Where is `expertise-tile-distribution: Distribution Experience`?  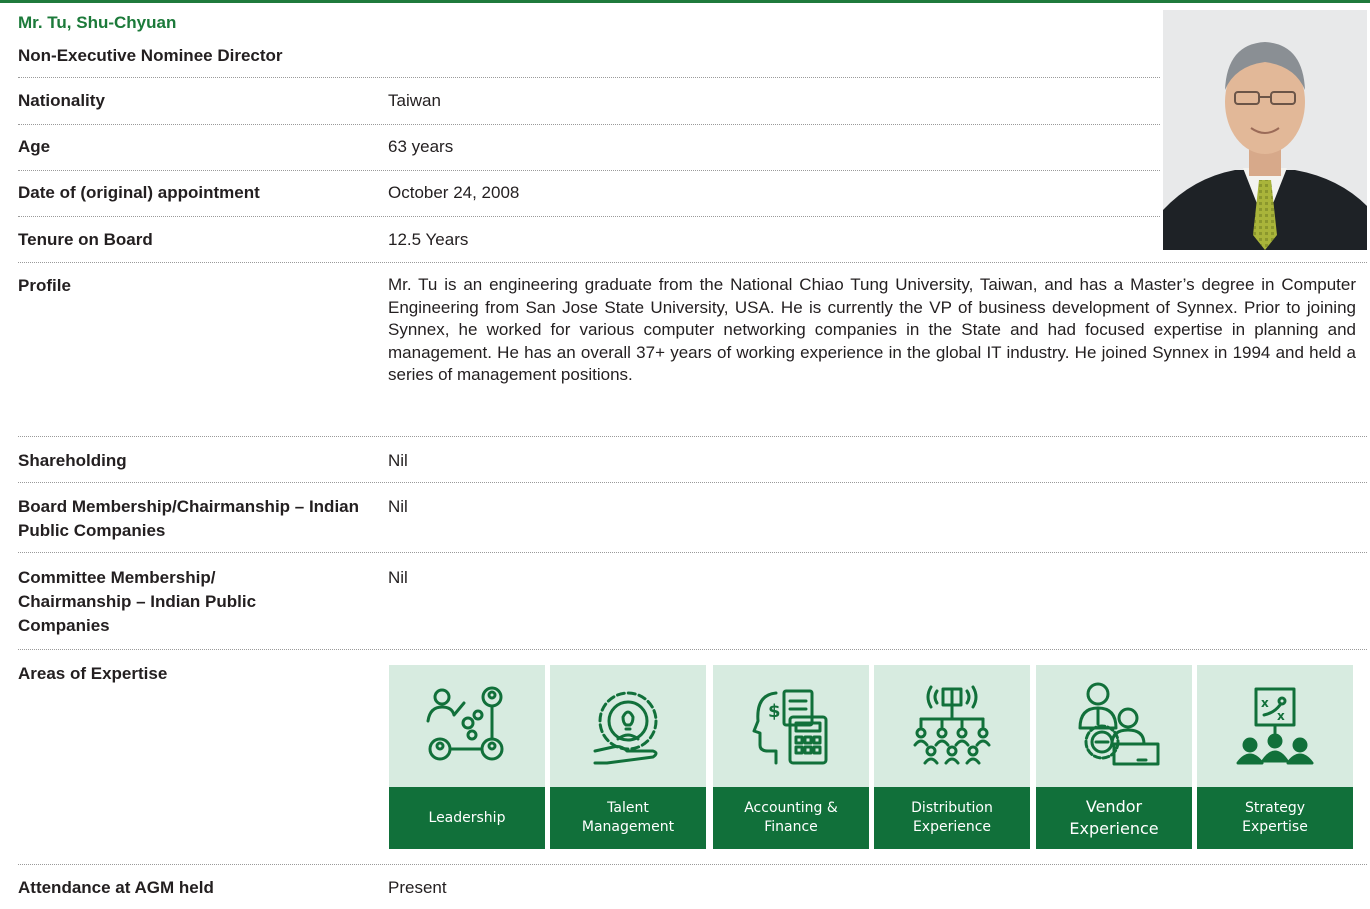 expertise-tile-distribution: Distribution Experience is located at coordinates (952, 757).